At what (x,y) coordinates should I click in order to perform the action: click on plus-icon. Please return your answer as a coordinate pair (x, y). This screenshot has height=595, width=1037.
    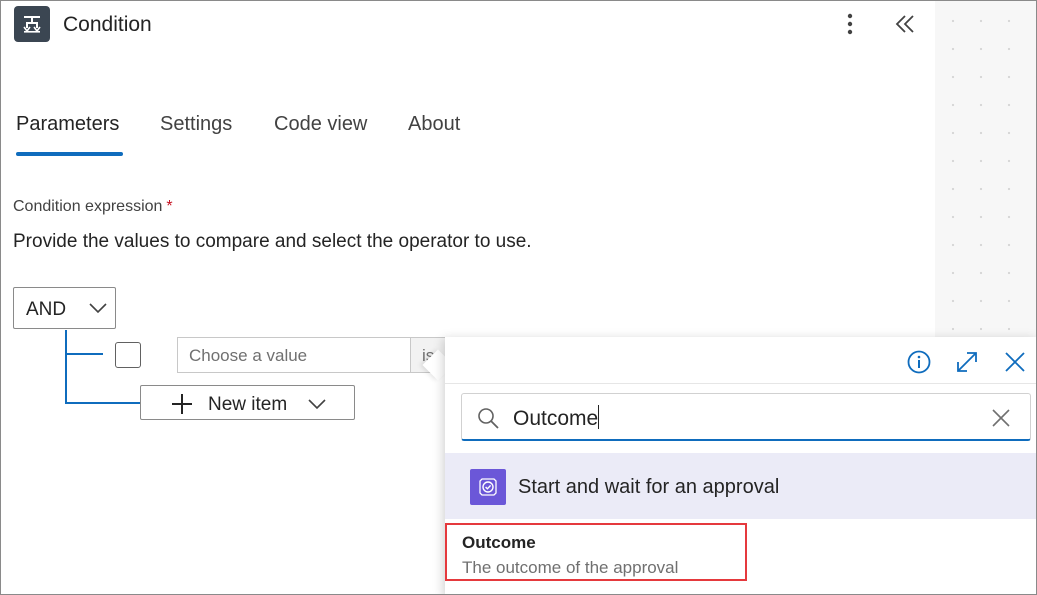
    Looking at the image, I should click on (182, 404).